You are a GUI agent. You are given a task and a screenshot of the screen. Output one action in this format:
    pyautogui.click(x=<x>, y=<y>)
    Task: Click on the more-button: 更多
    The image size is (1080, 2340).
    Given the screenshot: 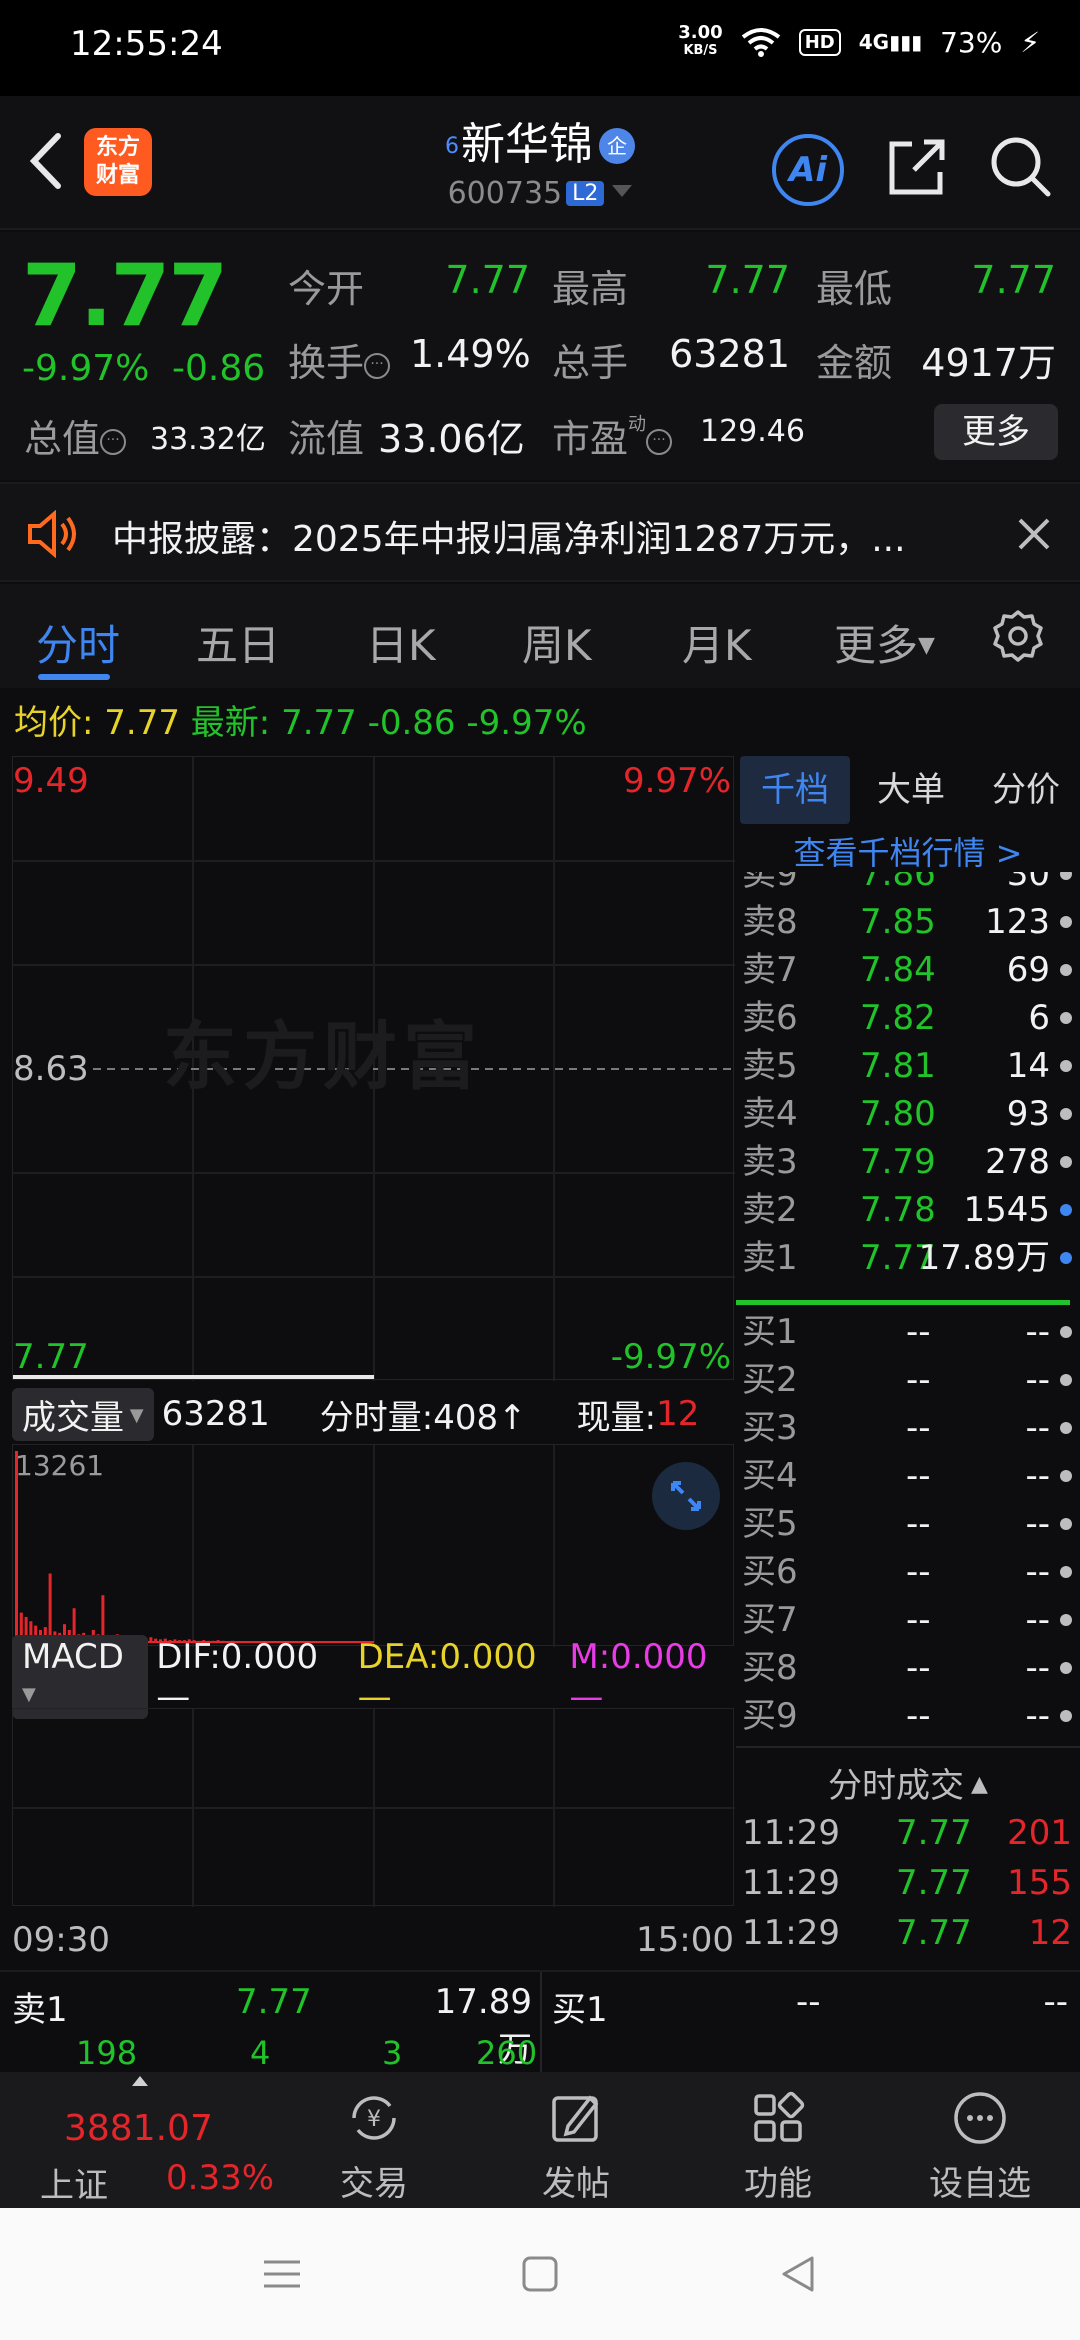 What is the action you would take?
    pyautogui.click(x=996, y=432)
    